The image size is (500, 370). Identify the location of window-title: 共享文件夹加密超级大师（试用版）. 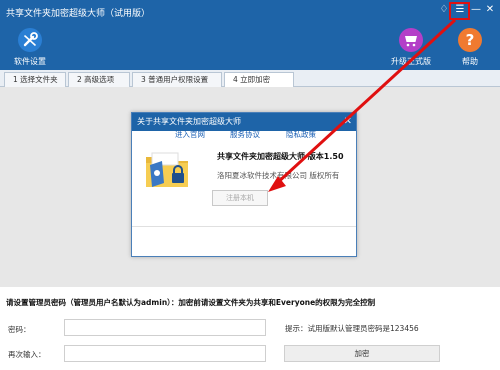
(78, 14).